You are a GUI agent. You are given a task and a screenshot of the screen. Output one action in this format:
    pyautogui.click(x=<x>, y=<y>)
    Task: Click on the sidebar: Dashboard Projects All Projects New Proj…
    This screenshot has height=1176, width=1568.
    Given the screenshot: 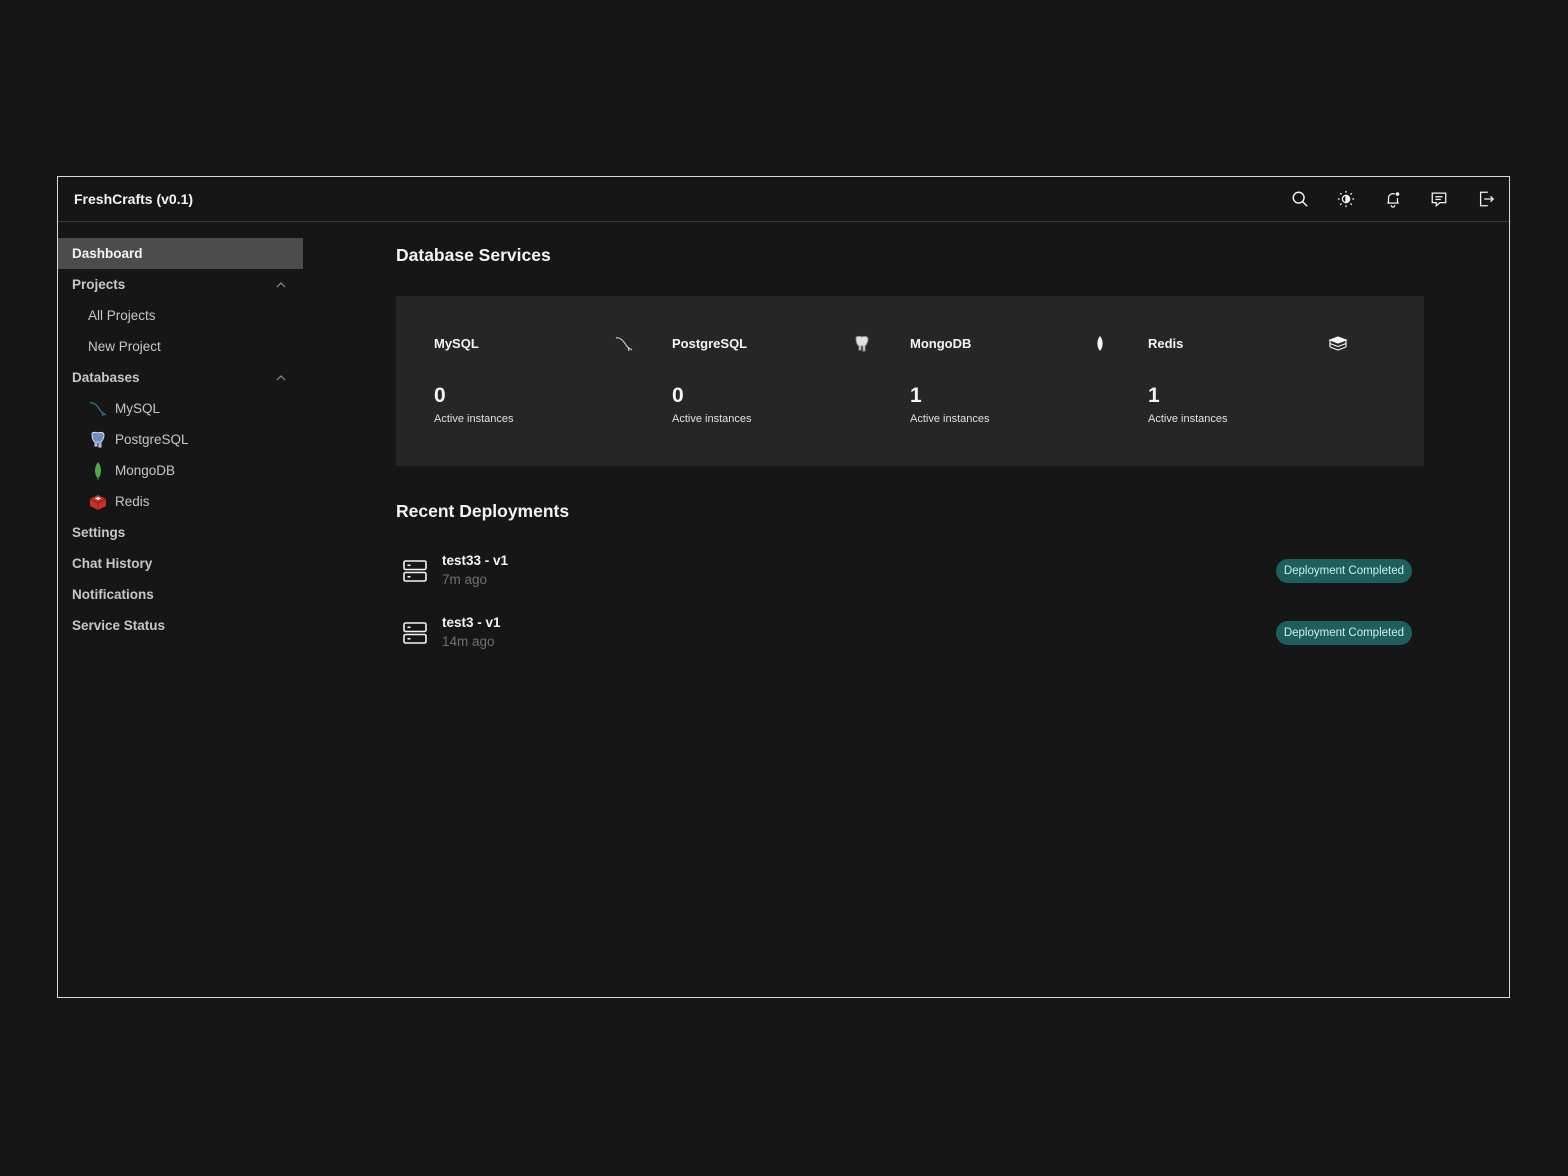 What is the action you would take?
    pyautogui.click(x=180, y=439)
    